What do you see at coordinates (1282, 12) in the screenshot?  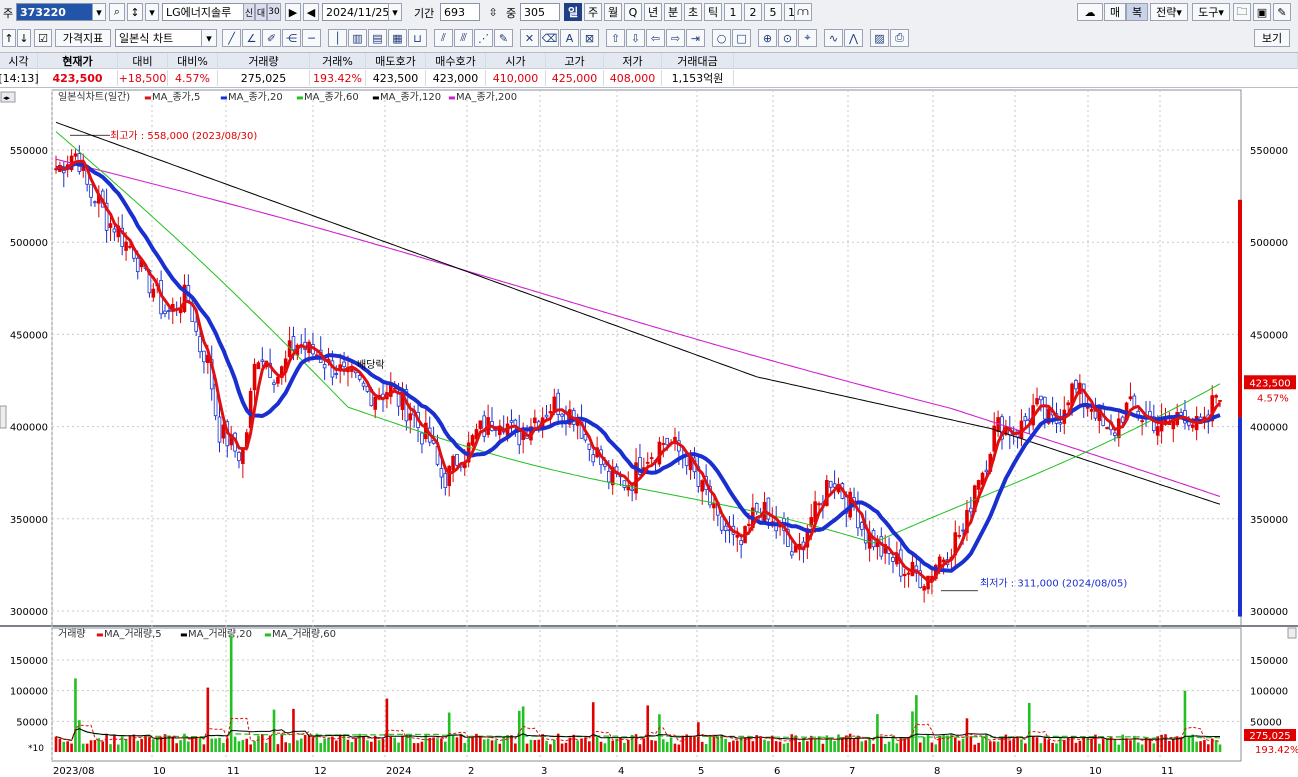 I see `settings-icon: ✎` at bounding box center [1282, 12].